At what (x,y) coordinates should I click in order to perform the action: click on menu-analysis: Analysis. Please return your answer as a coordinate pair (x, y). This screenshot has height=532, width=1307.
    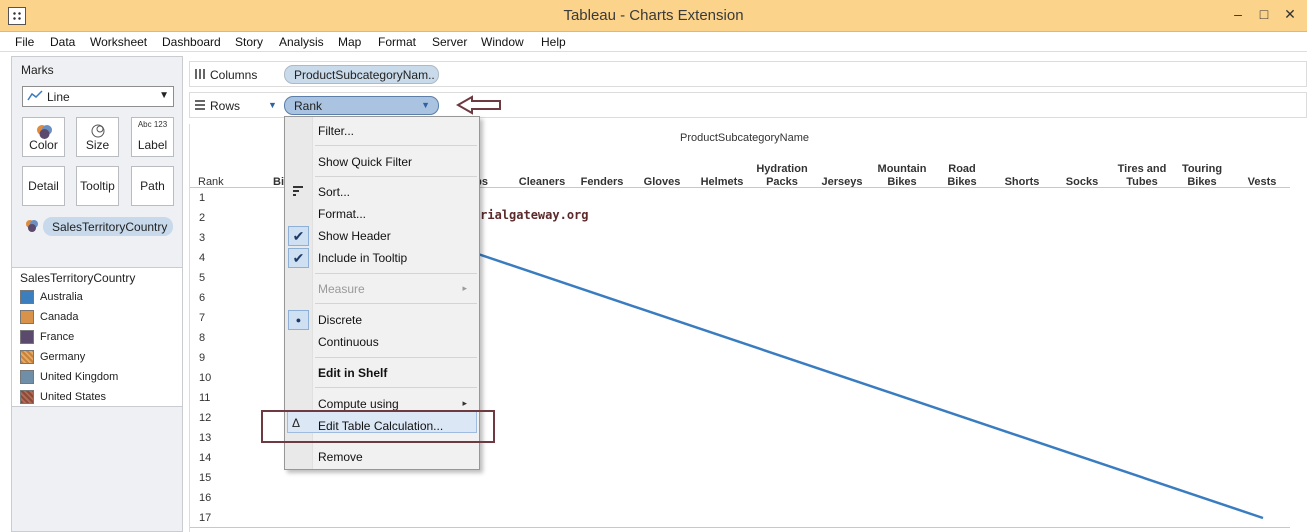
    Looking at the image, I should click on (301, 42).